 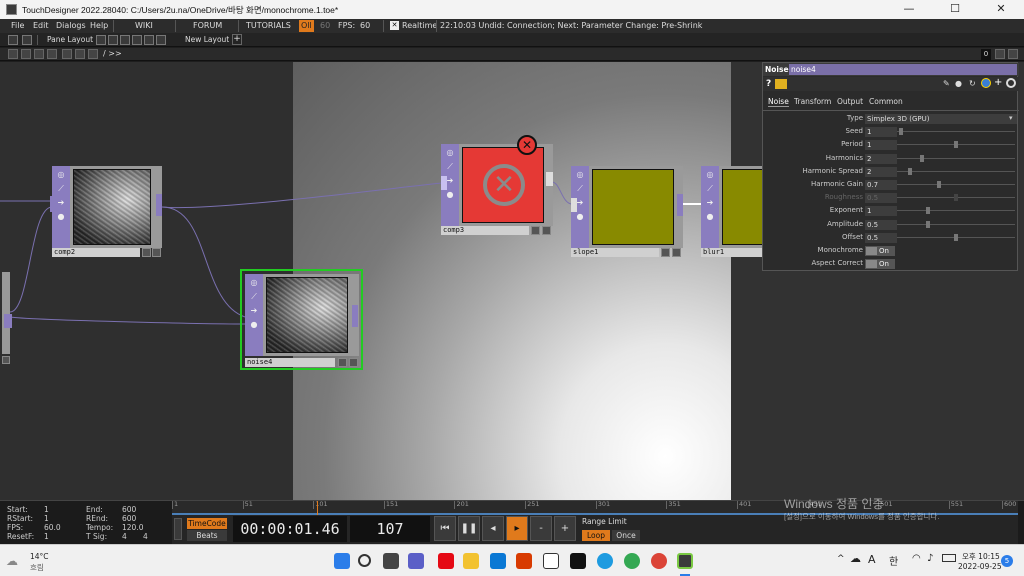 What do you see at coordinates (955, 9) in the screenshot?
I see `maximize-button: ☐` at bounding box center [955, 9].